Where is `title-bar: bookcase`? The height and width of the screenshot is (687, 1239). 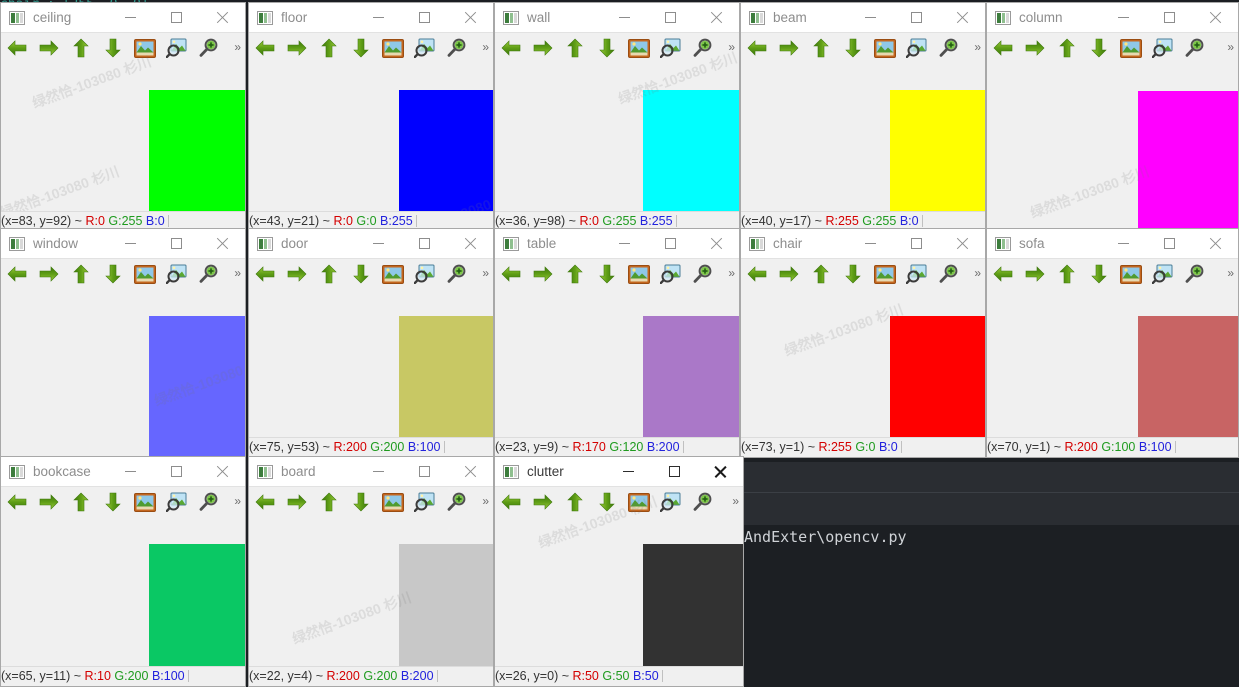 title-bar: bookcase is located at coordinates (123, 472).